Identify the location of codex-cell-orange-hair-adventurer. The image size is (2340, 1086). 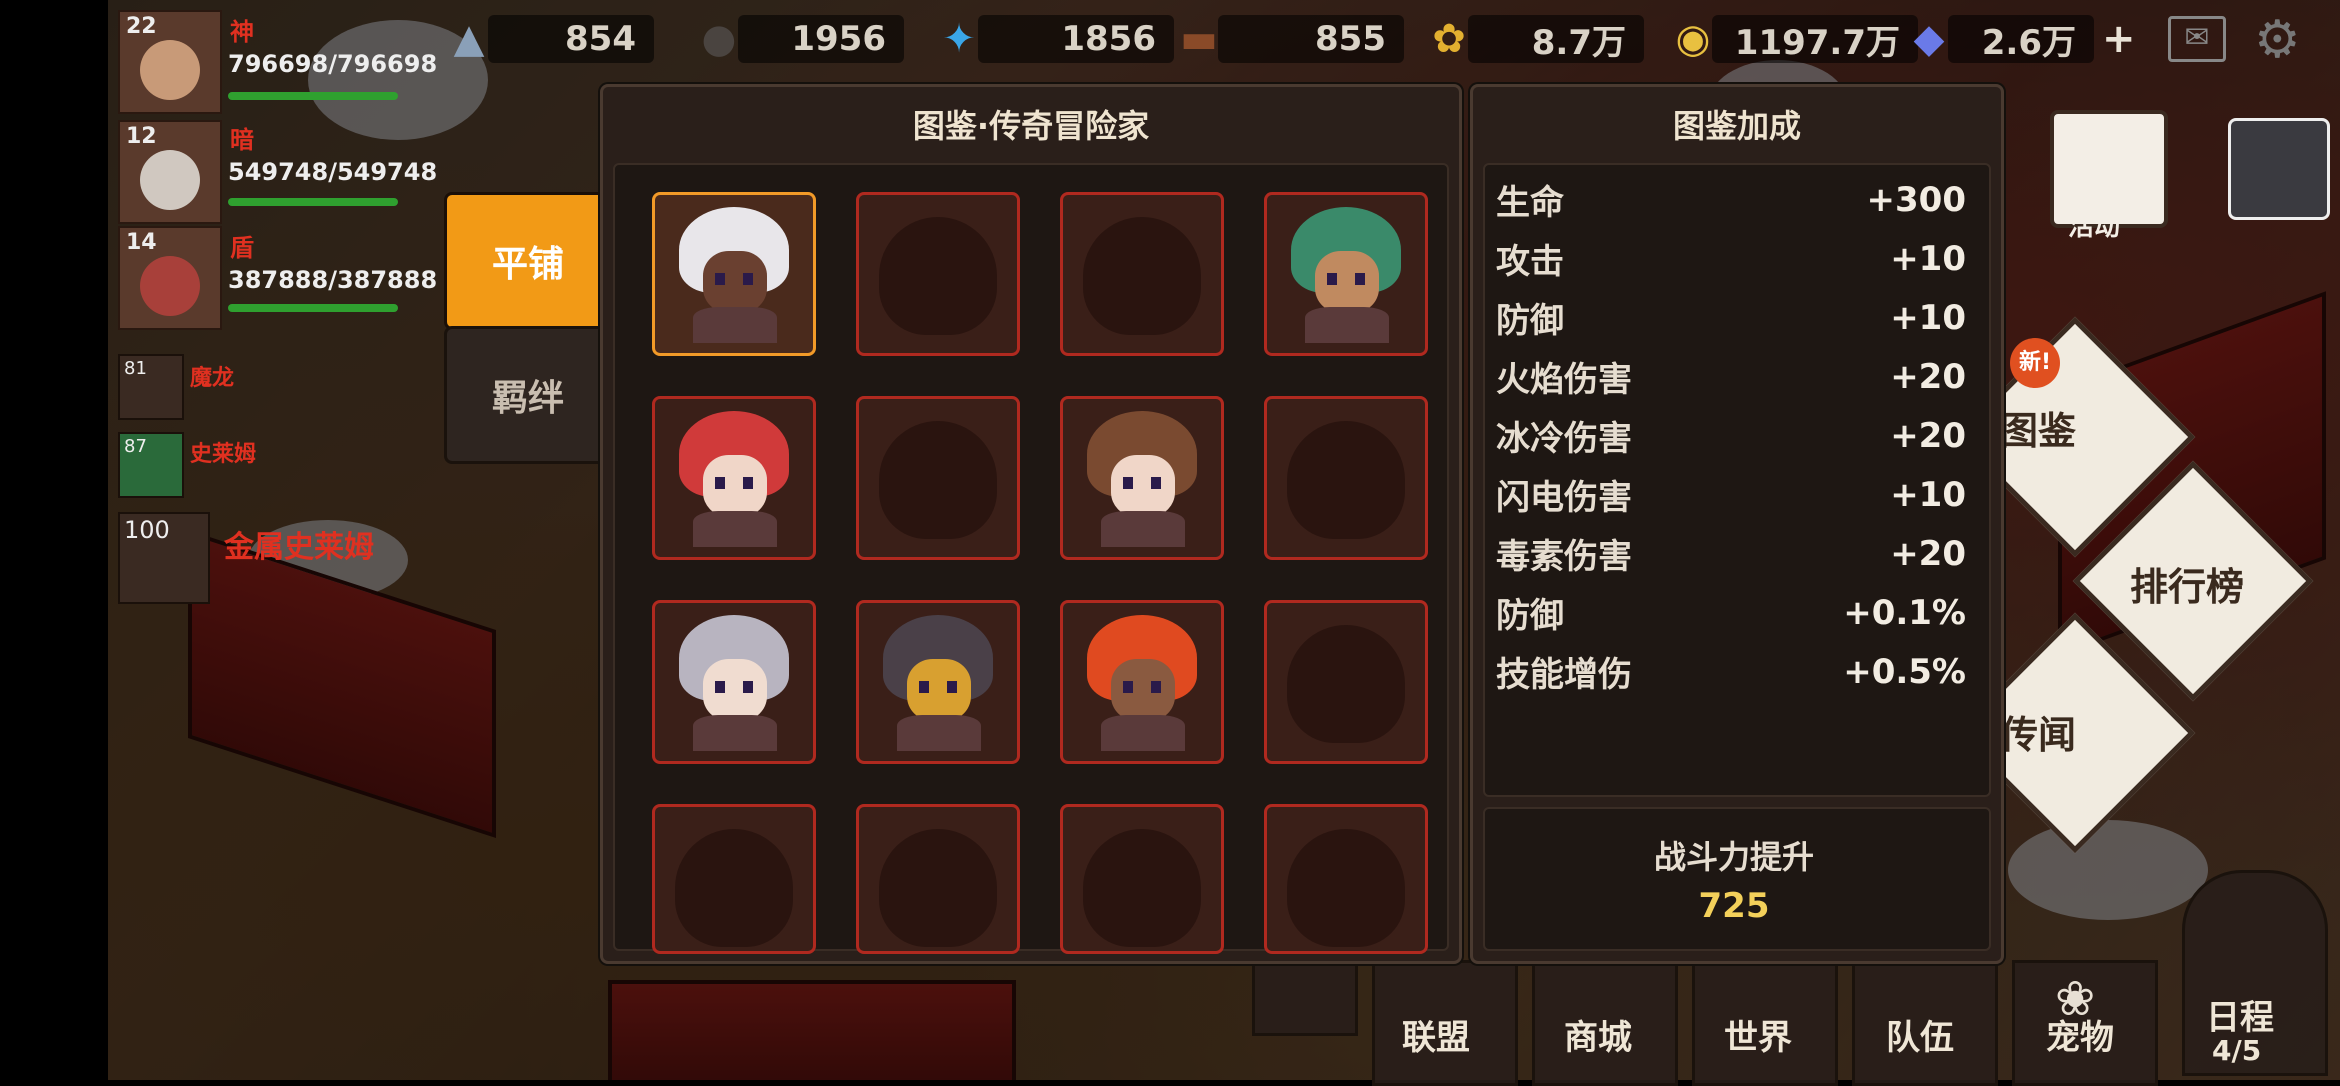
(1142, 682).